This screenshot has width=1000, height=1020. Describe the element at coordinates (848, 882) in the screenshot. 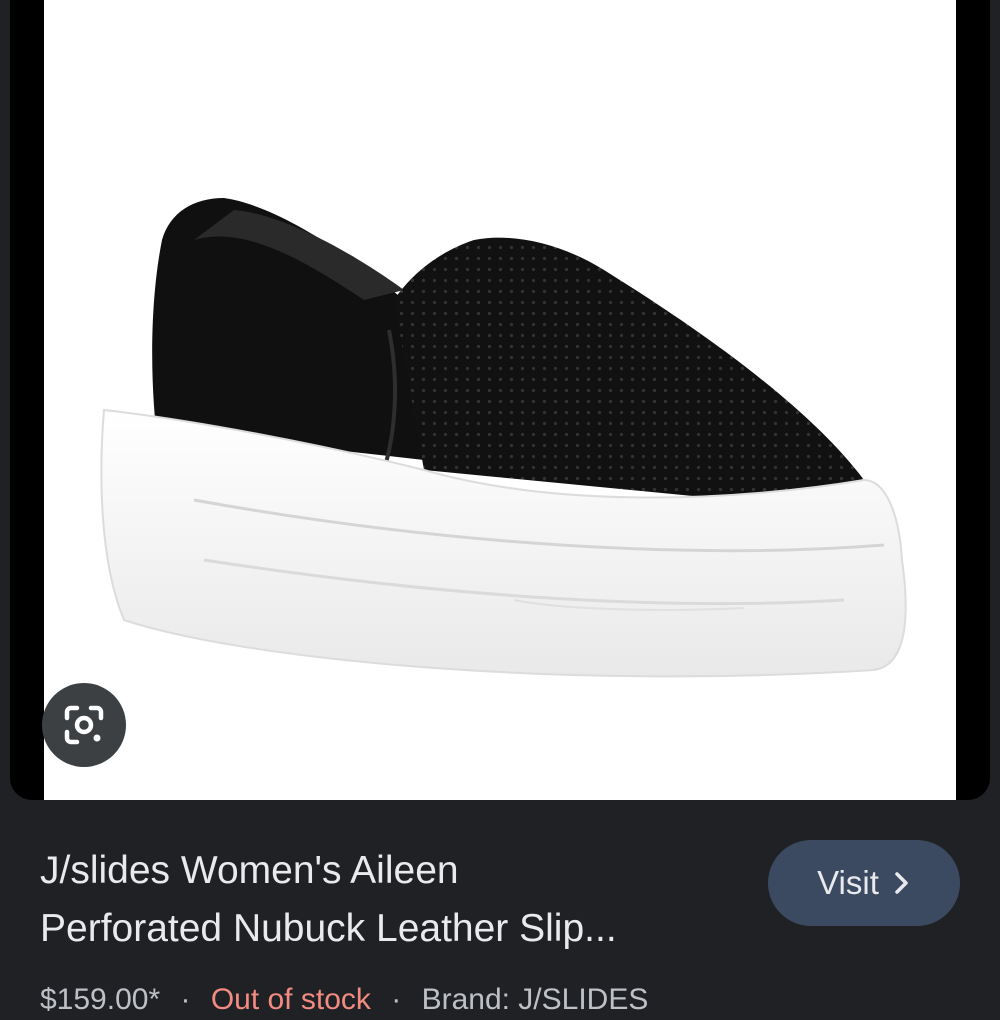

I see `visit-button-label: Visit` at that location.